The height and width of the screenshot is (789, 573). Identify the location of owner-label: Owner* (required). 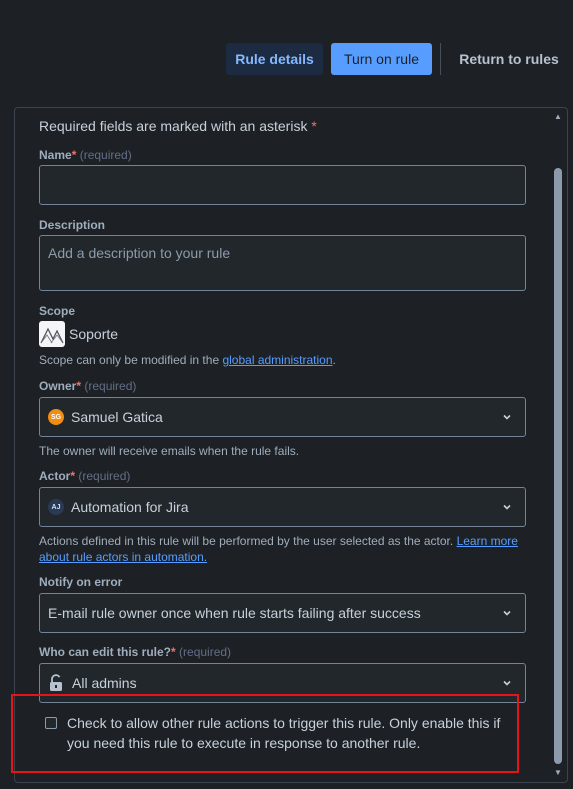
(87, 386).